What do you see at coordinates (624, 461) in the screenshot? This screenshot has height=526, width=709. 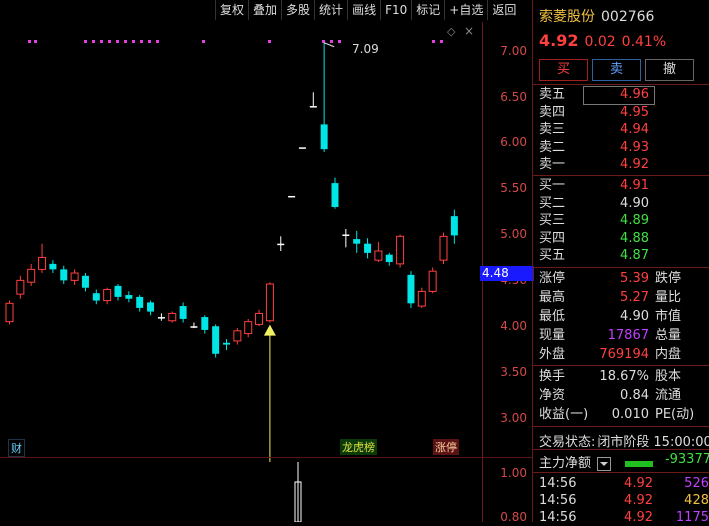 I see `main-net-flow: 主力净额 -93377` at bounding box center [624, 461].